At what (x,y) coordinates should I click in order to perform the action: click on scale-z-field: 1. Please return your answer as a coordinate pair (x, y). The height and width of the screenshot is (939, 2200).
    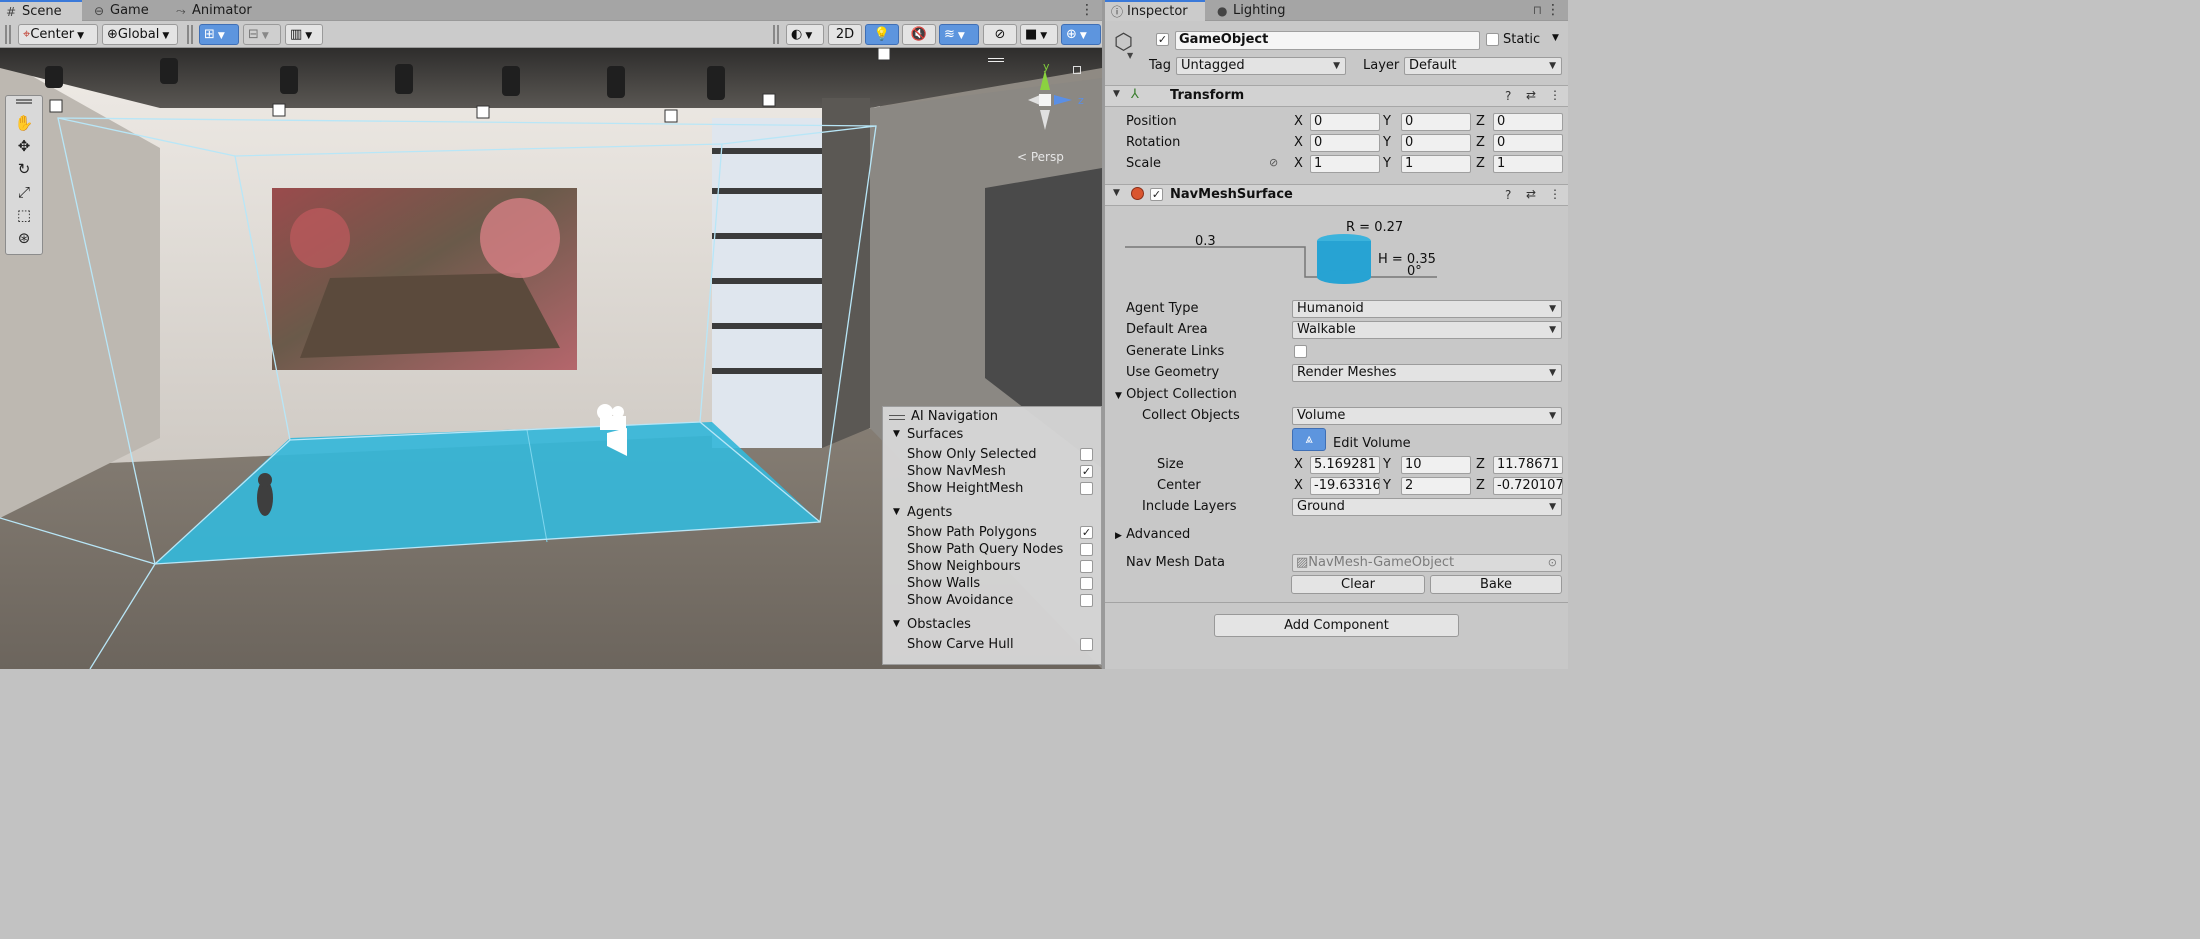
    Looking at the image, I should click on (1528, 164).